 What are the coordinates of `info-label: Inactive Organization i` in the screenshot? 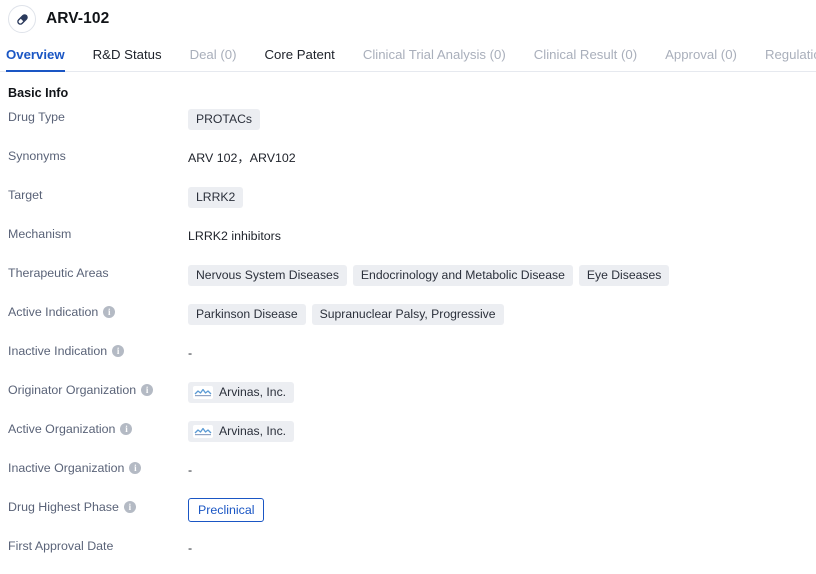 It's located at (98, 466).